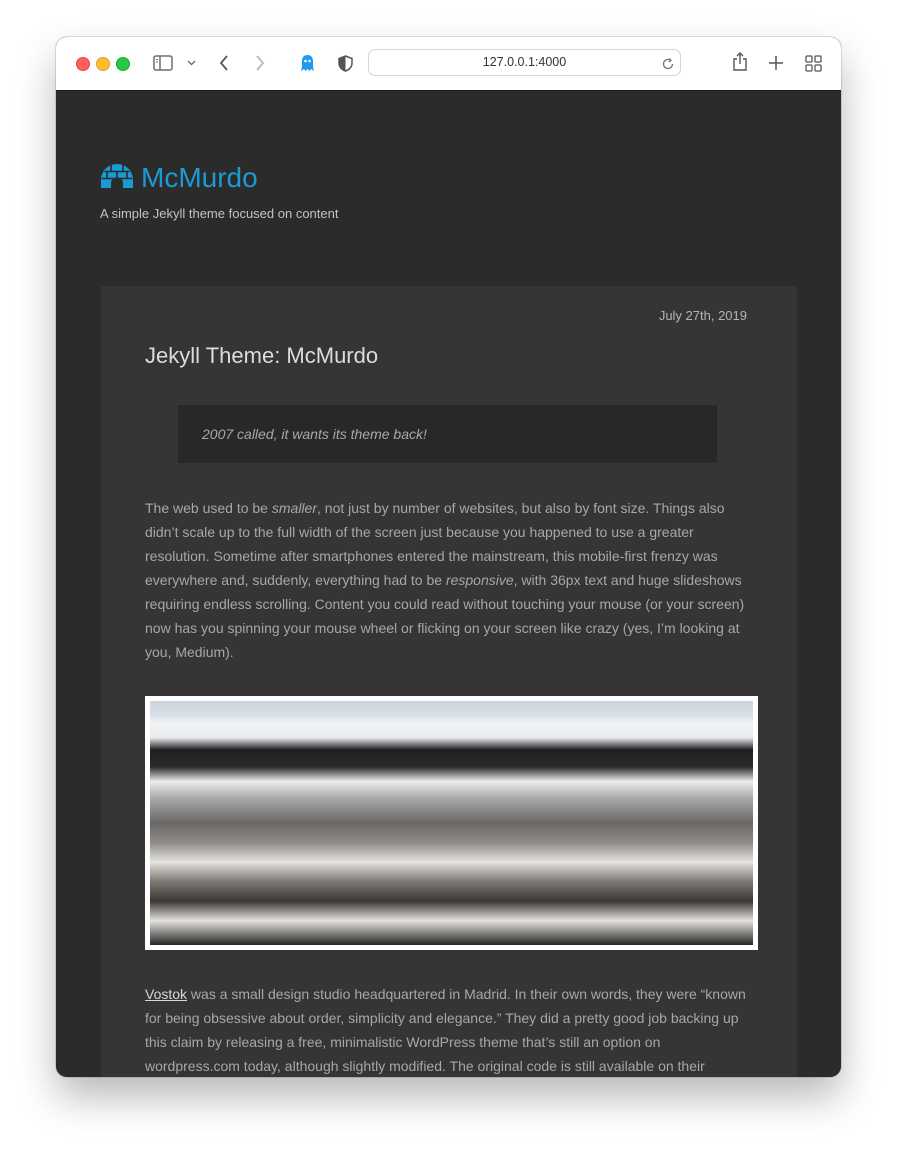 The image size is (897, 1152). What do you see at coordinates (776, 63) in the screenshot?
I see `plus-icon` at bounding box center [776, 63].